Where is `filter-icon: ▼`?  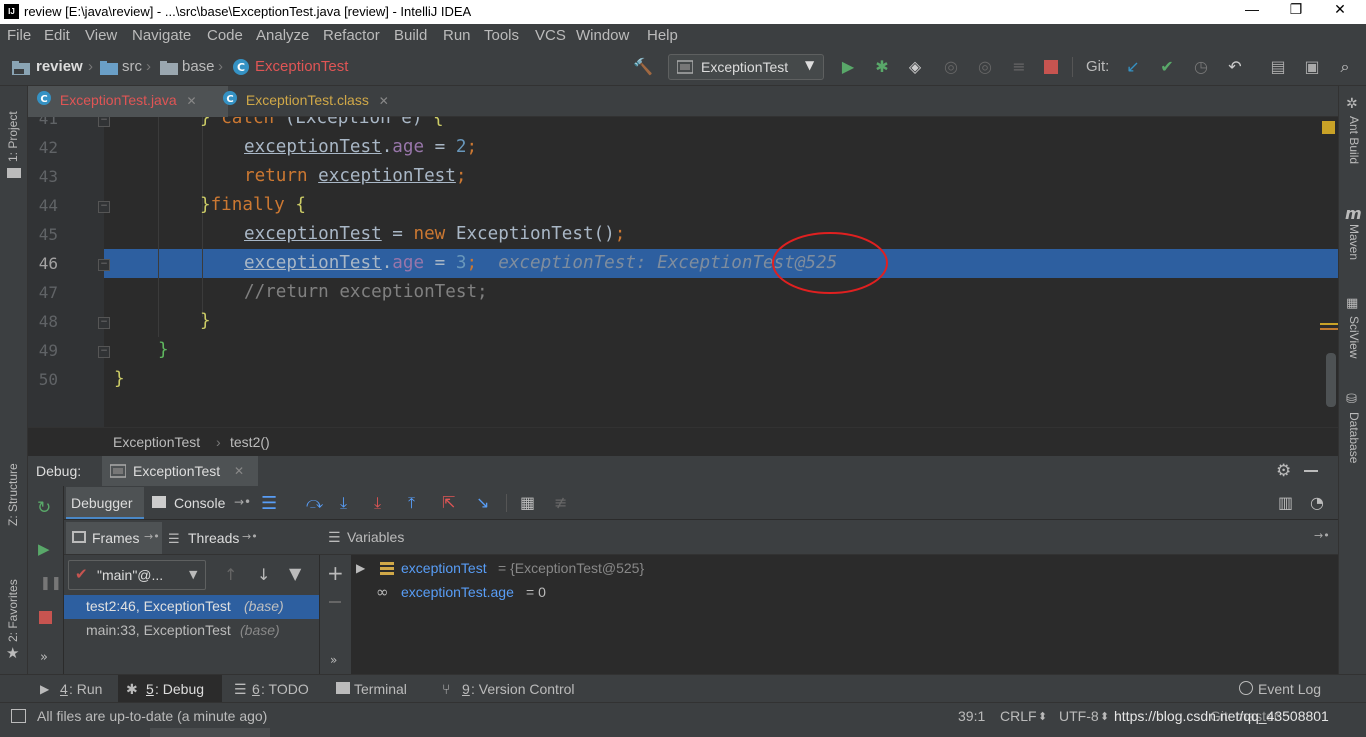 filter-icon: ▼ is located at coordinates (295, 573).